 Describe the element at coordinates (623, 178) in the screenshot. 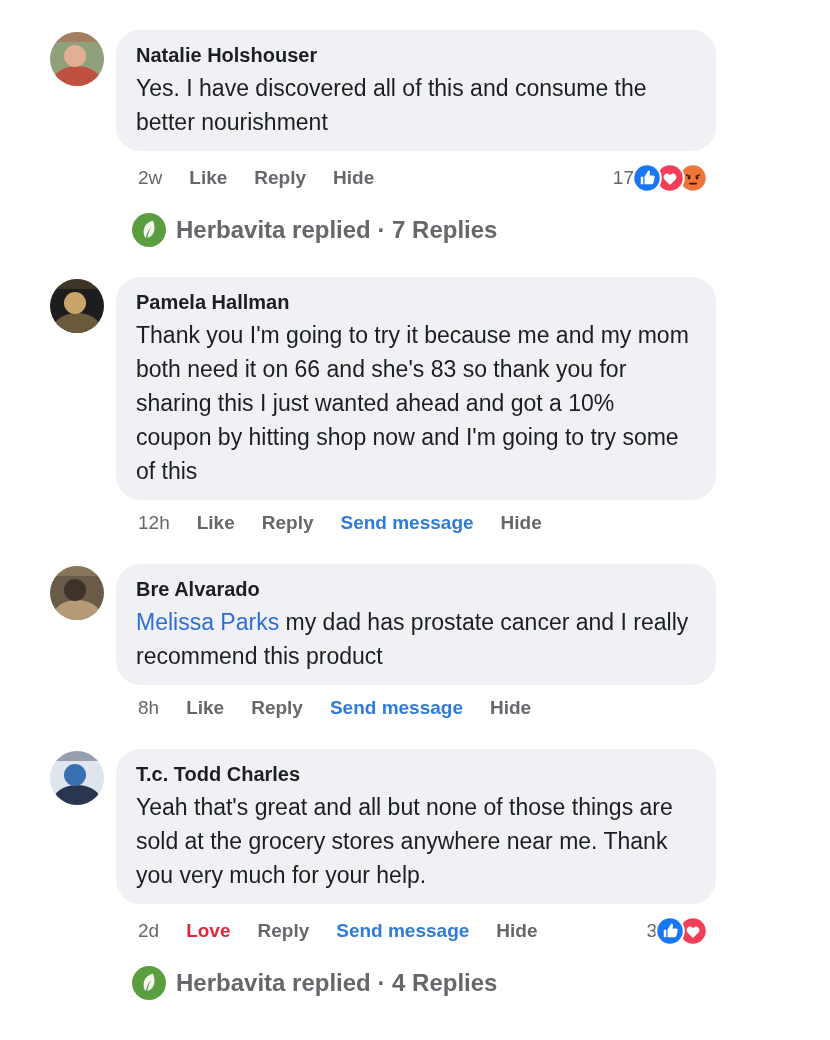

I see `reaction-count: 17` at that location.